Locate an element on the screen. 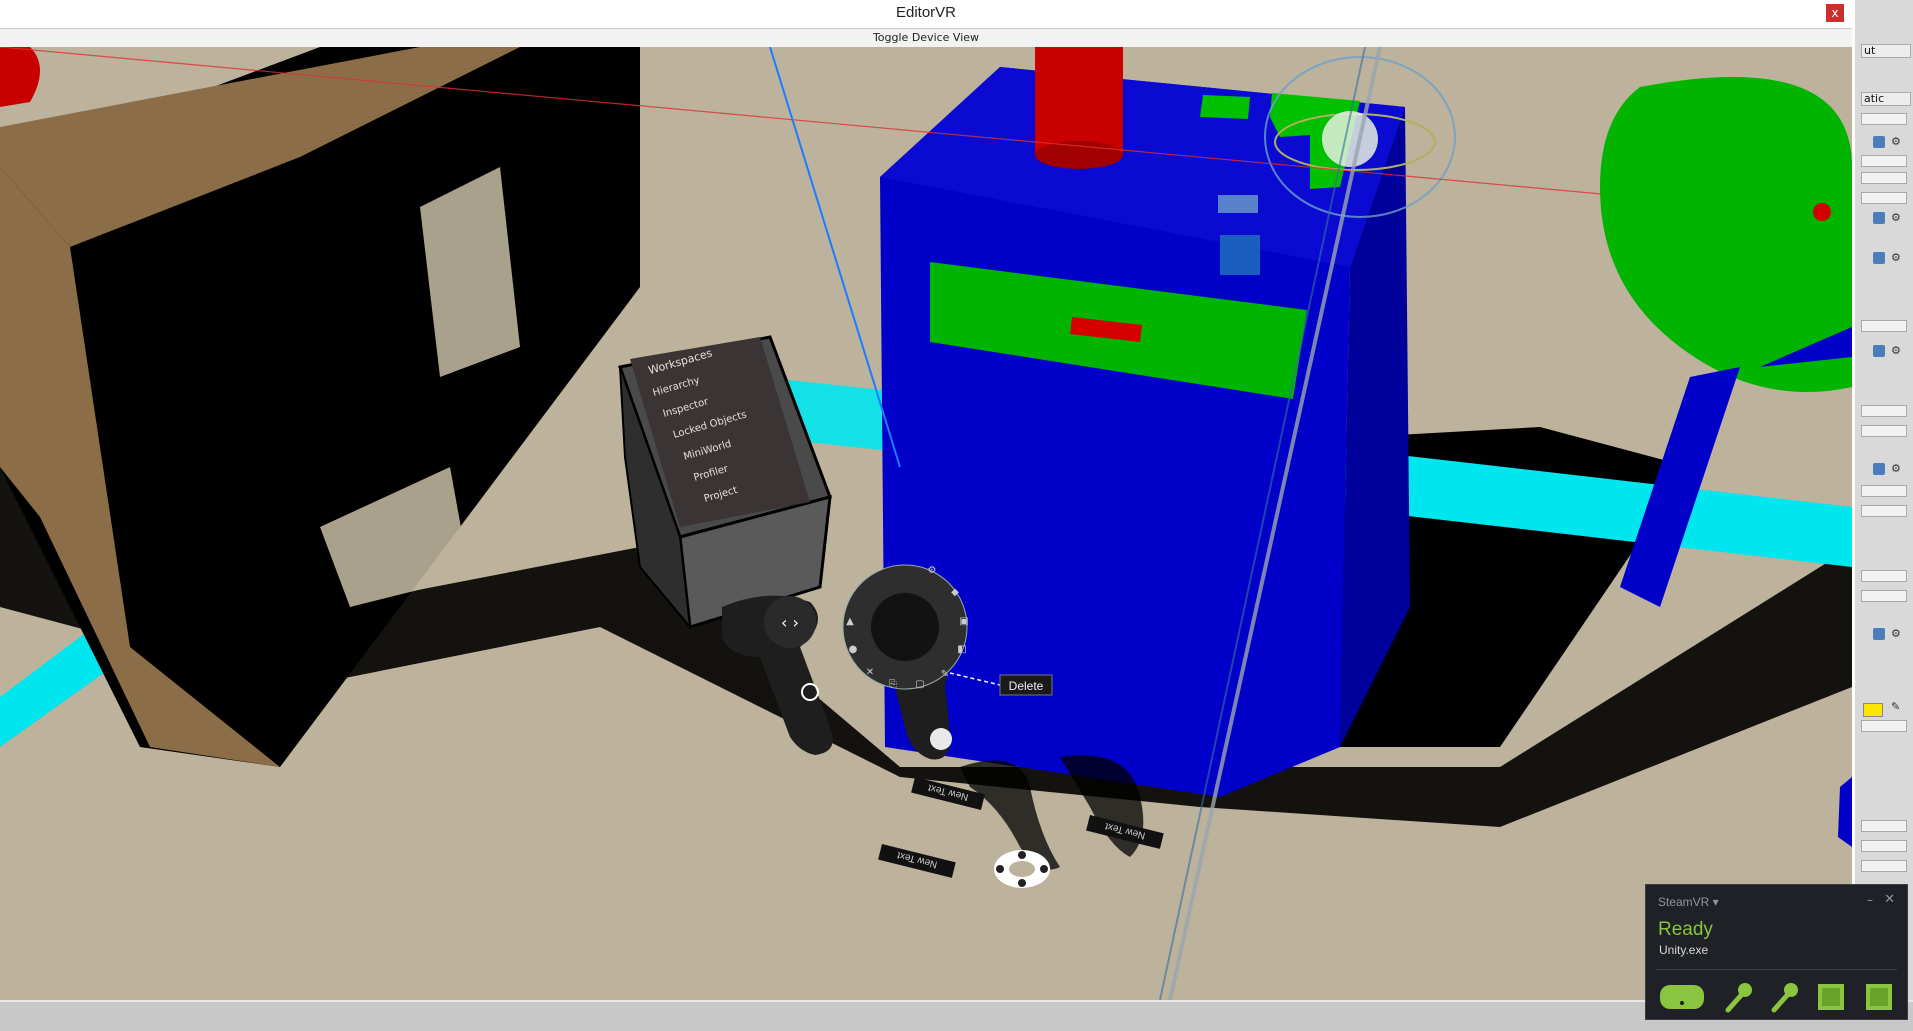 The width and height of the screenshot is (1913, 1031). delete-tool-icon: ✎ is located at coordinates (945, 674).